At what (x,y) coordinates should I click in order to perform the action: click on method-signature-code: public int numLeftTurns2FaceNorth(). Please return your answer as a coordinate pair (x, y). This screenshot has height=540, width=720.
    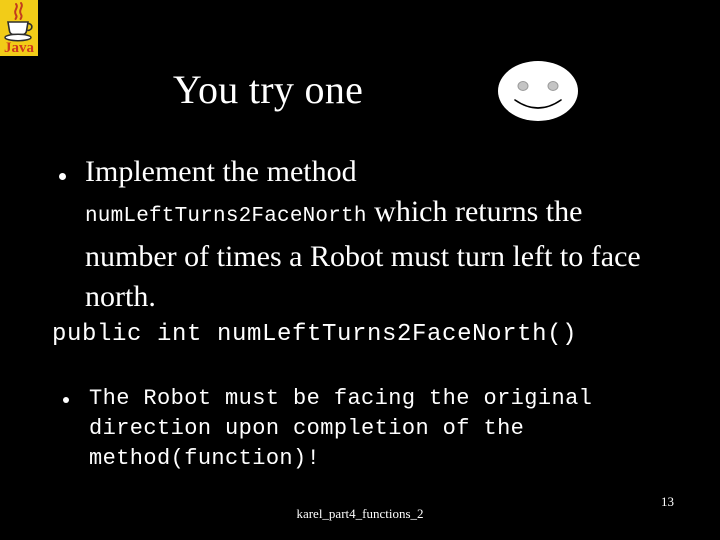
    Looking at the image, I should click on (315, 334).